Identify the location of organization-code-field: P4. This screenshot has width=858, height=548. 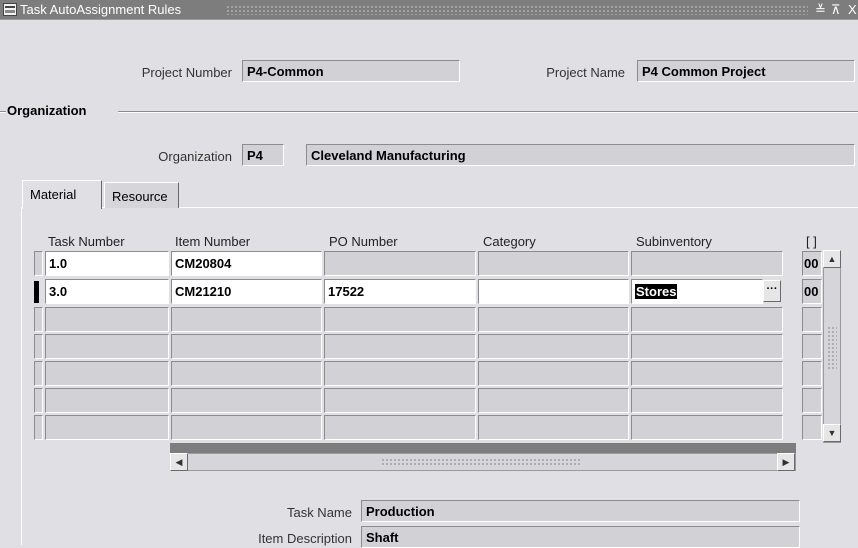
(263, 155).